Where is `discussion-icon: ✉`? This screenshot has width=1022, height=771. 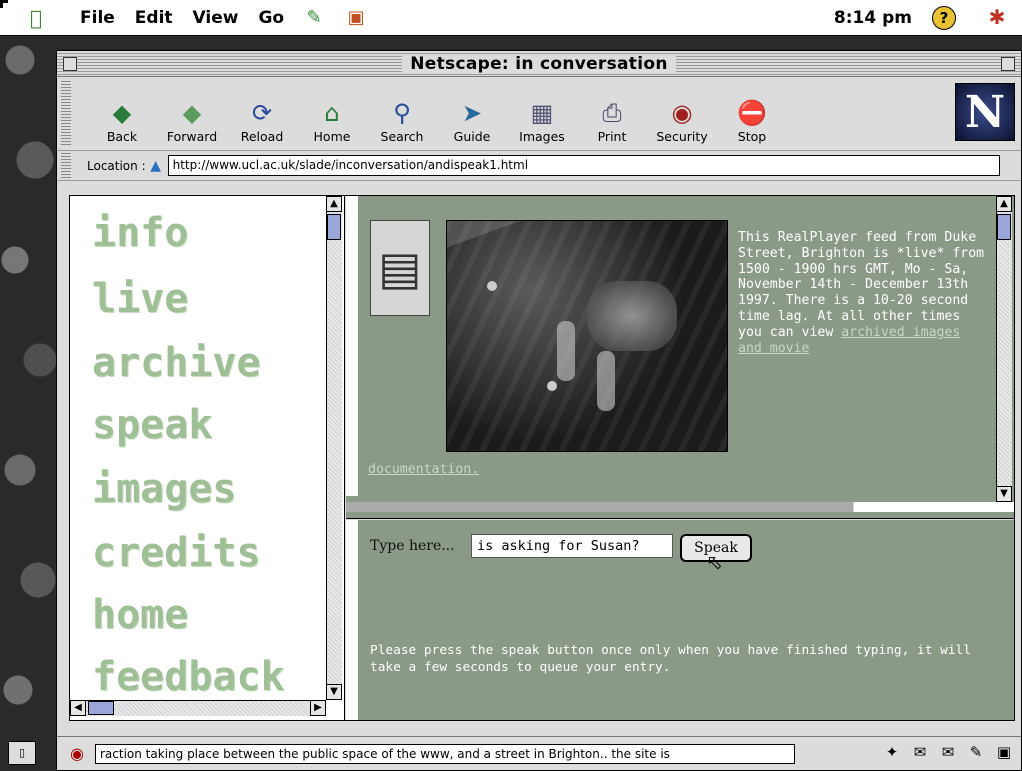 discussion-icon: ✉ is located at coordinates (948, 752).